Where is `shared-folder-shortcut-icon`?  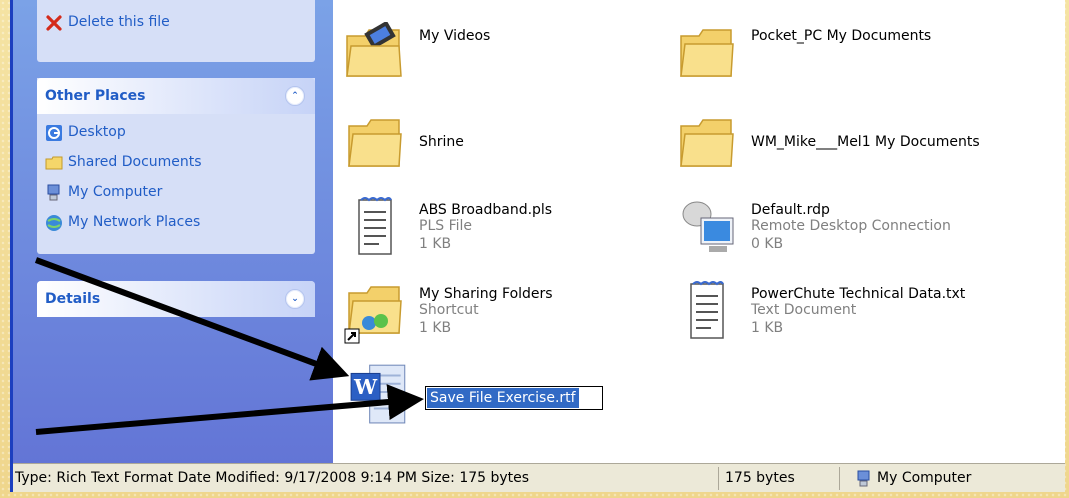 shared-folder-shortcut-icon is located at coordinates (373, 315).